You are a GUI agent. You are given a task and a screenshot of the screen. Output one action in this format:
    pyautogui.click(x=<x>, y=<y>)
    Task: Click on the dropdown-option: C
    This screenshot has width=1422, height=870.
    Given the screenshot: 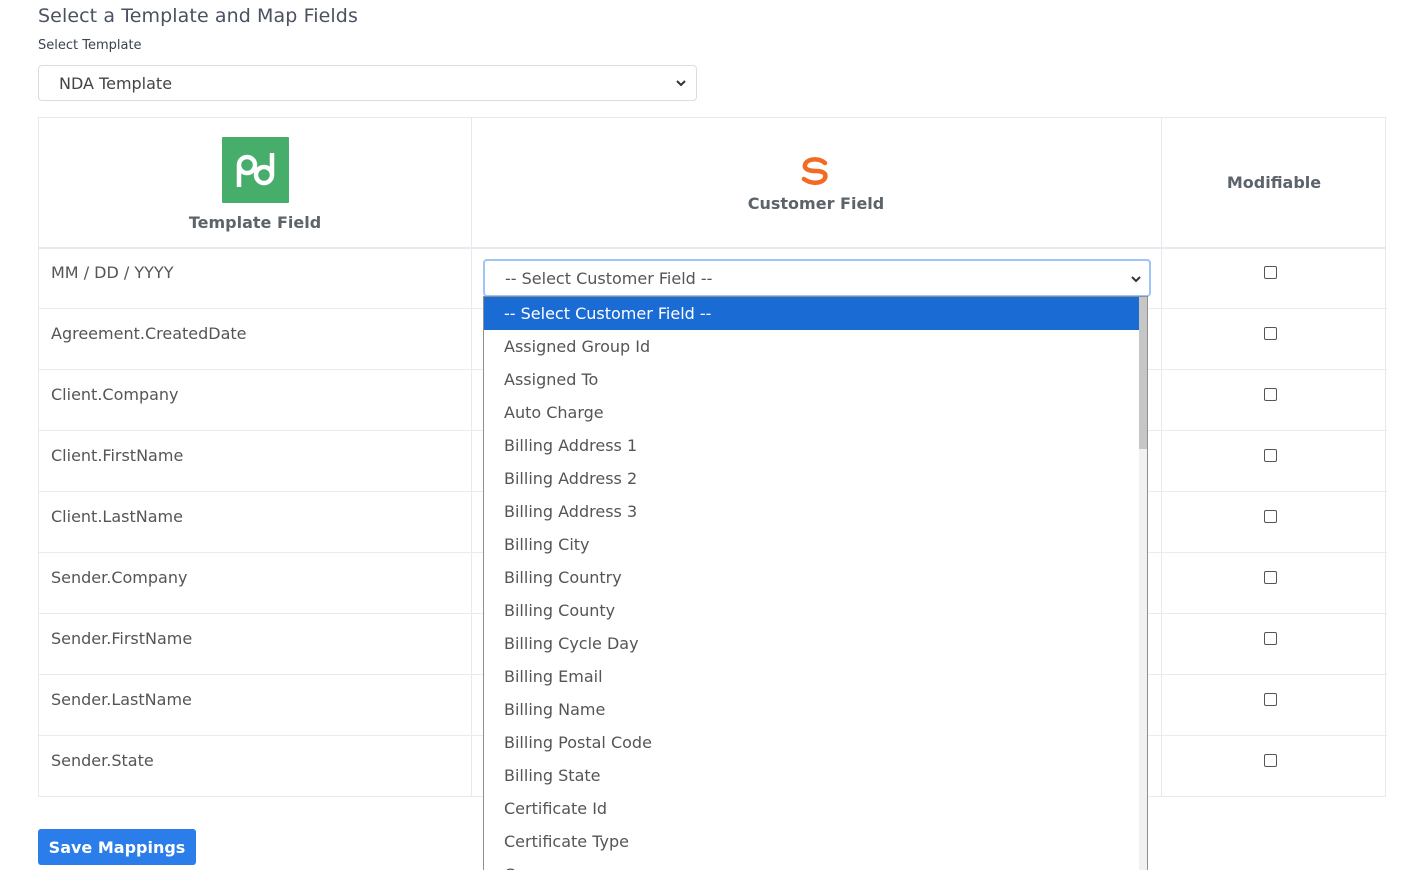 What is the action you would take?
    pyautogui.click(x=811, y=864)
    